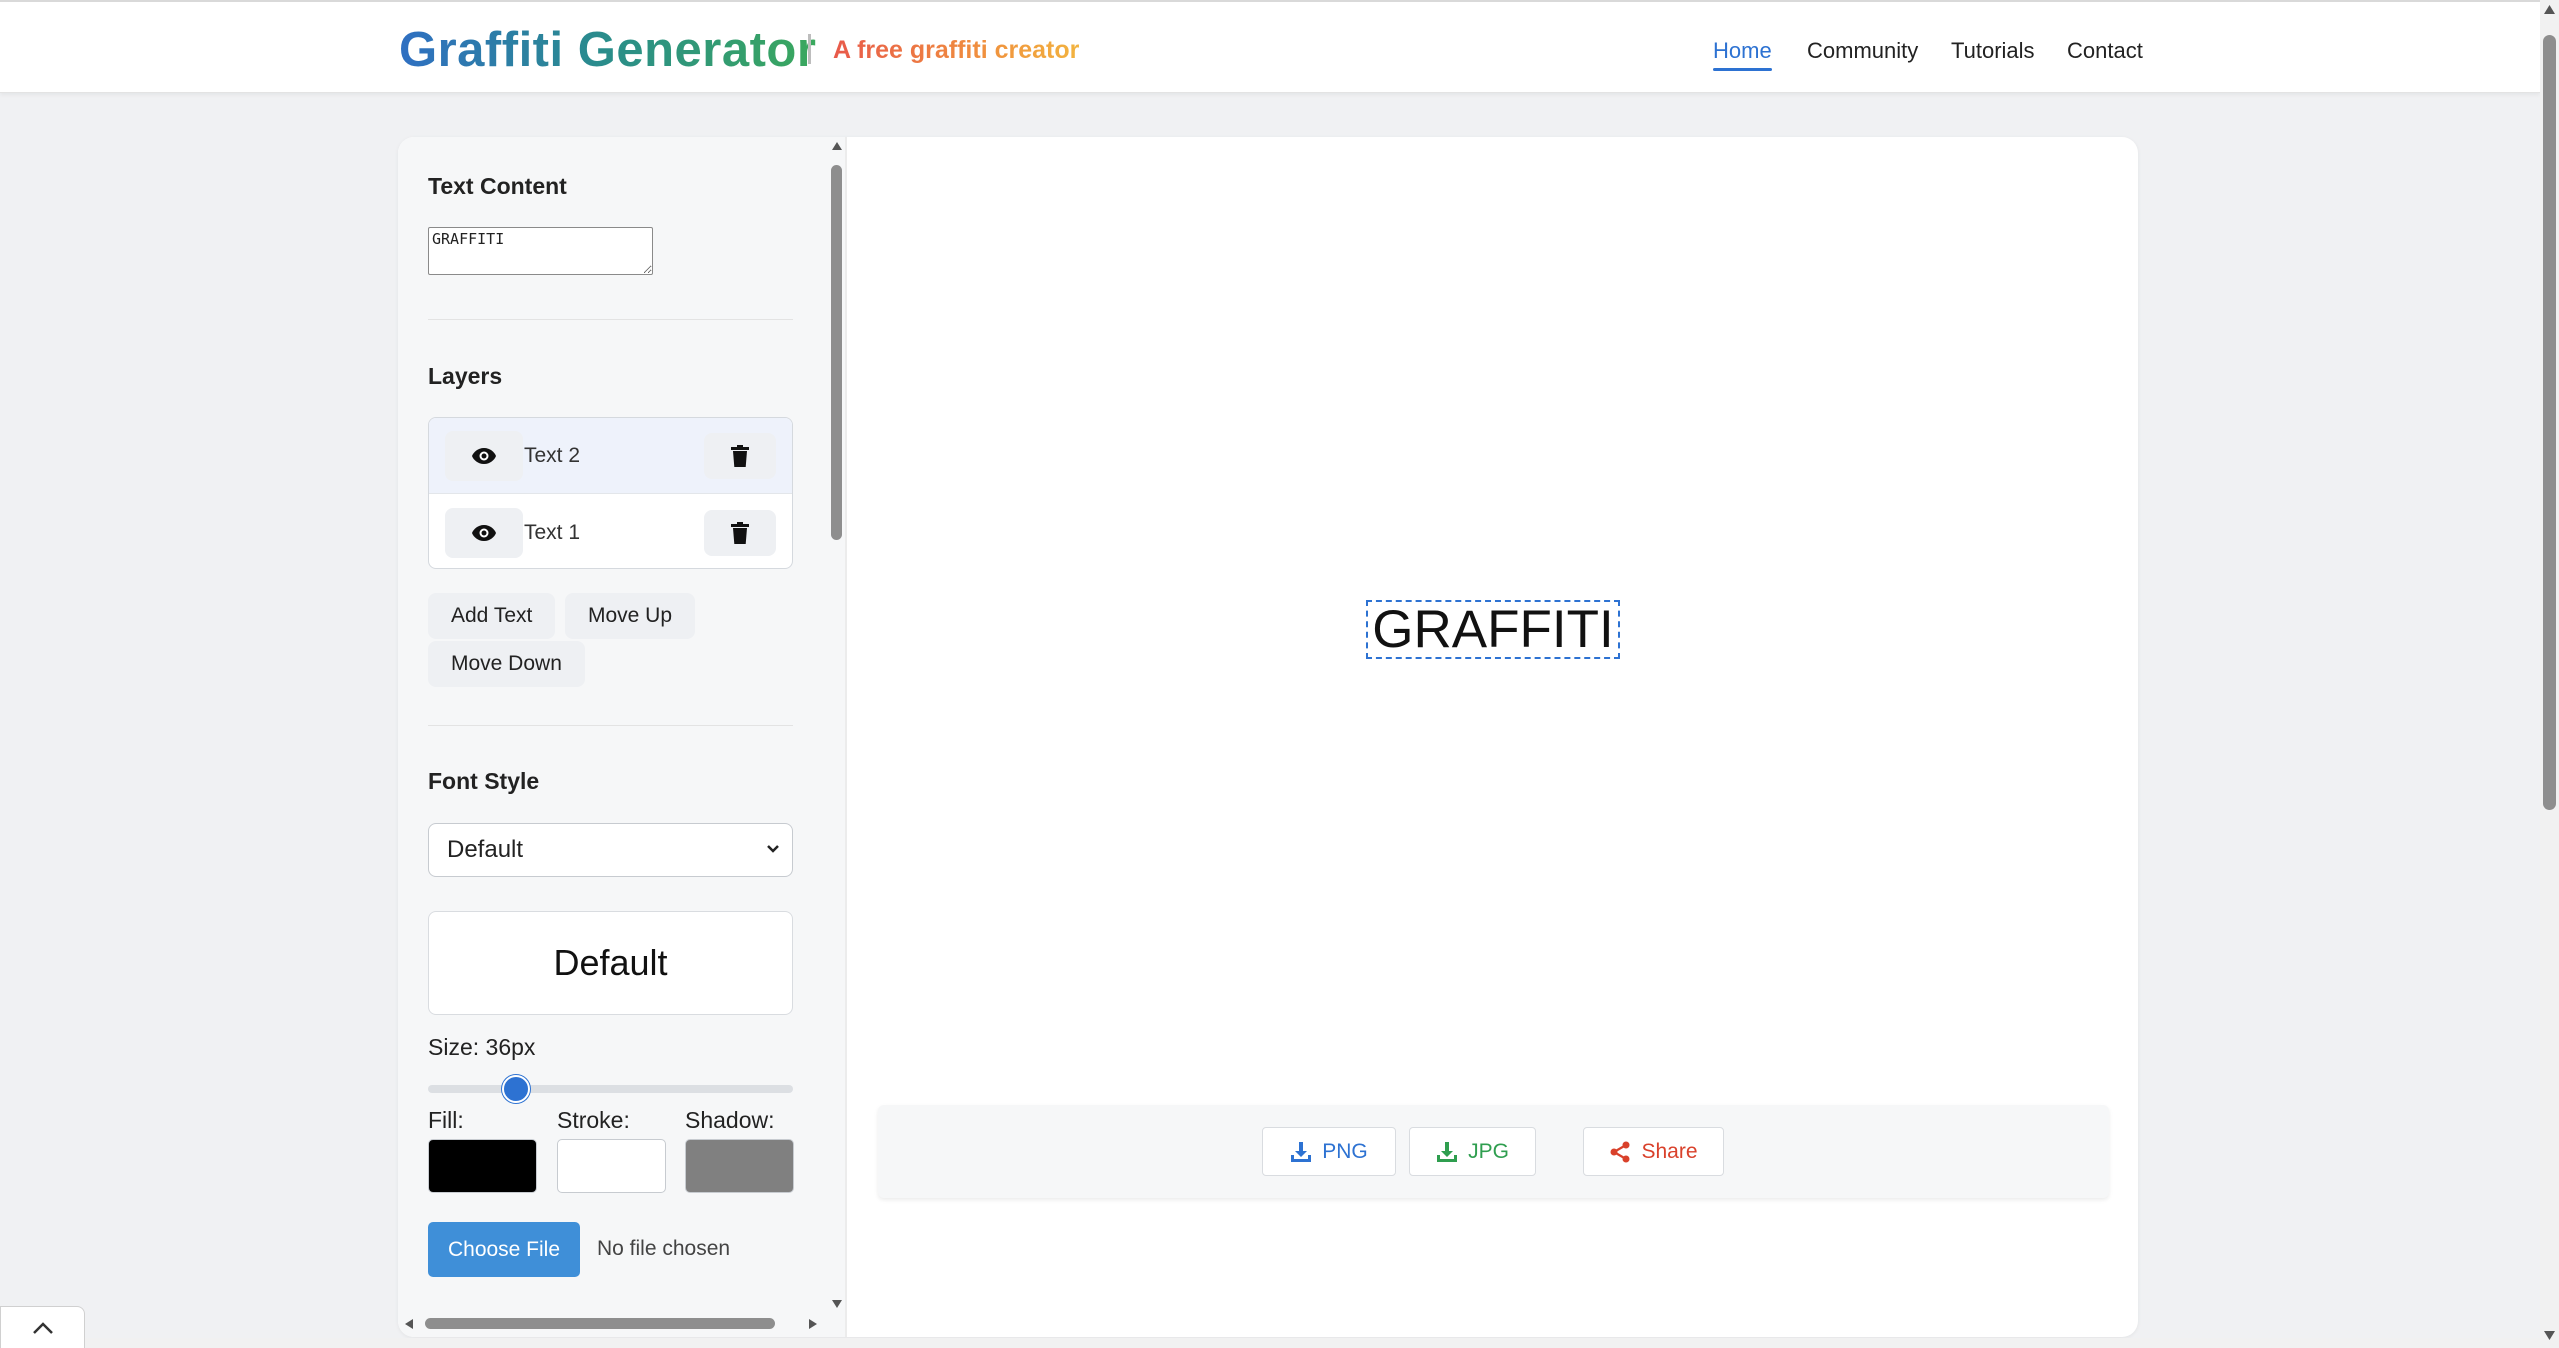 The height and width of the screenshot is (1348, 2559). Describe the element at coordinates (1620, 1151) in the screenshot. I see `share-icon` at that location.